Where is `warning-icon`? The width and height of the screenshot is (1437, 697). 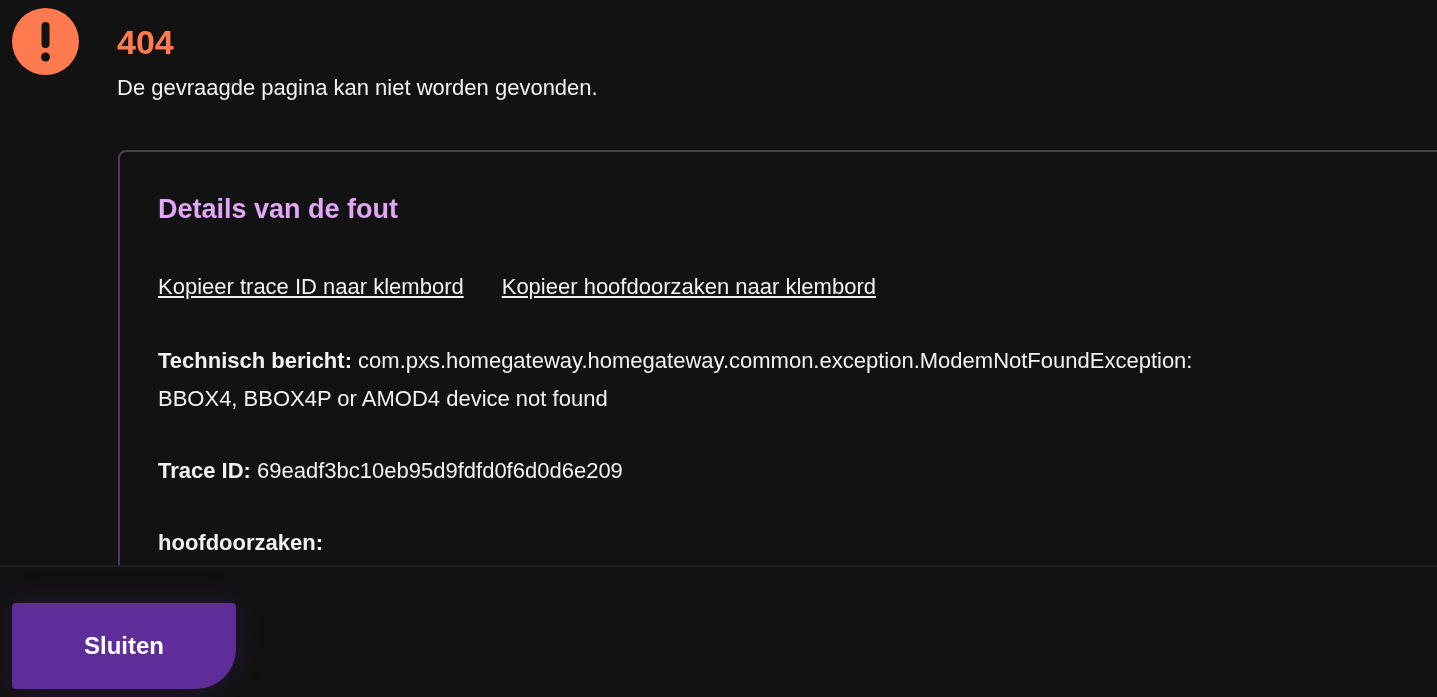 warning-icon is located at coordinates (45, 41).